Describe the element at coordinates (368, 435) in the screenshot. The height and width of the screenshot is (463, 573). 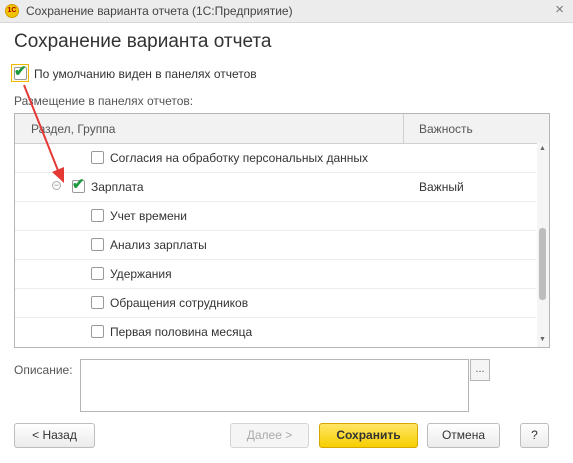
I see `save-button: Сохранить` at that location.